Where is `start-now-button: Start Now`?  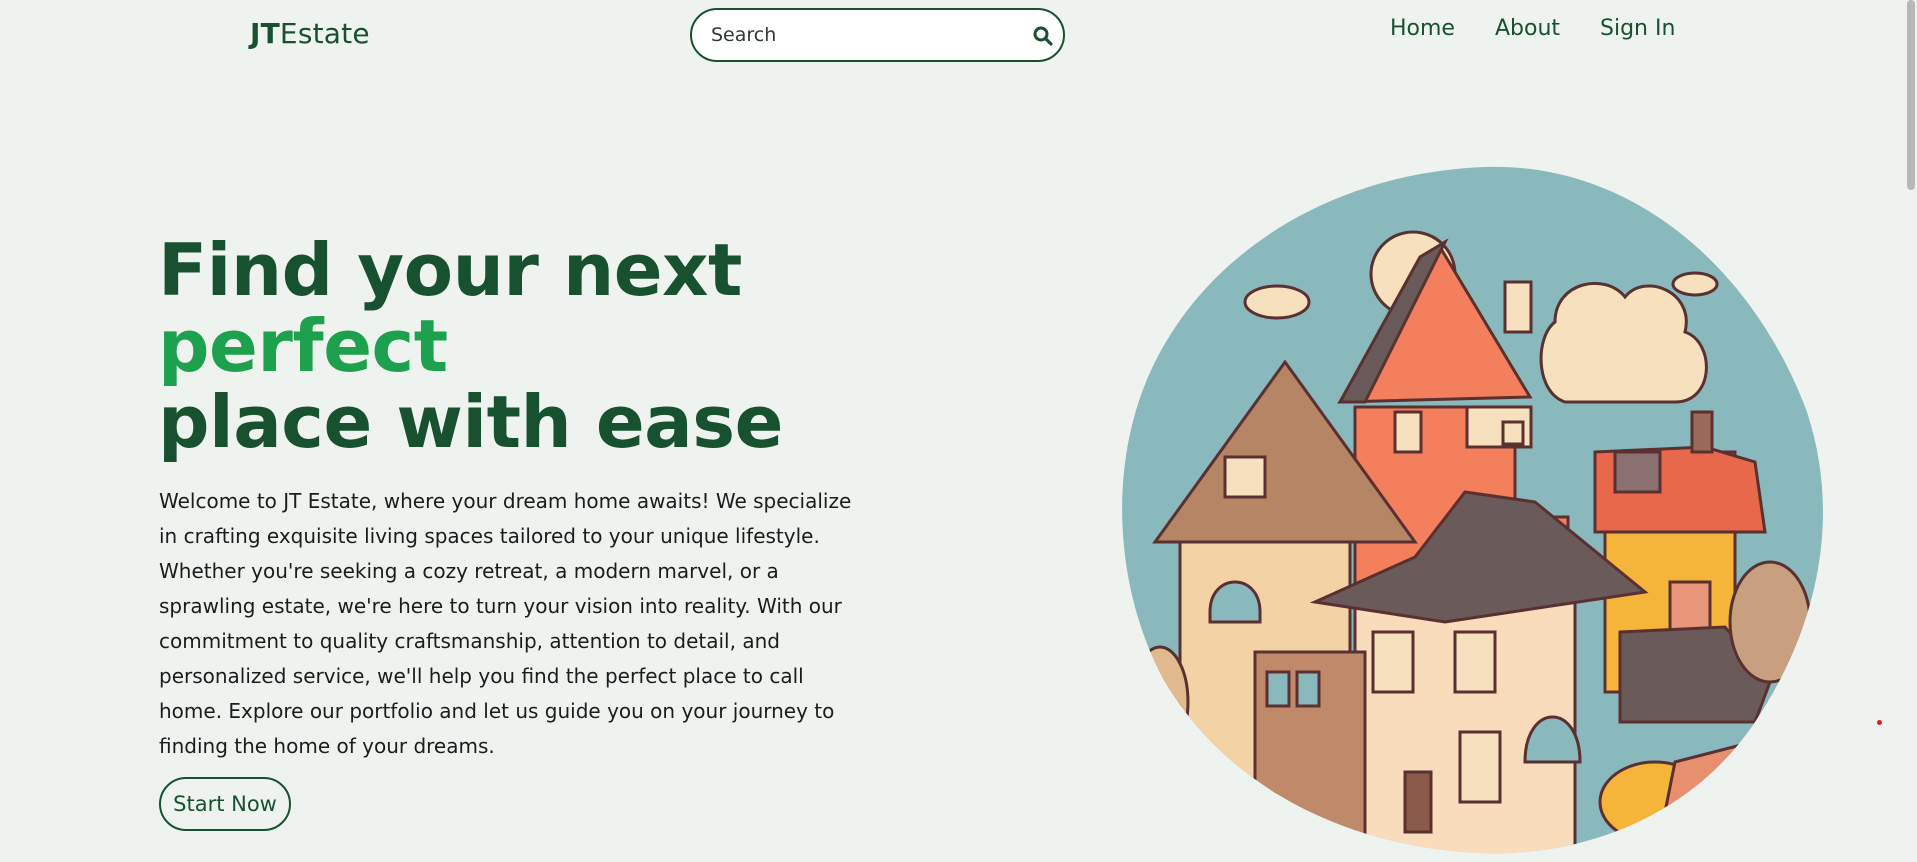 start-now-button: Start Now is located at coordinates (225, 804).